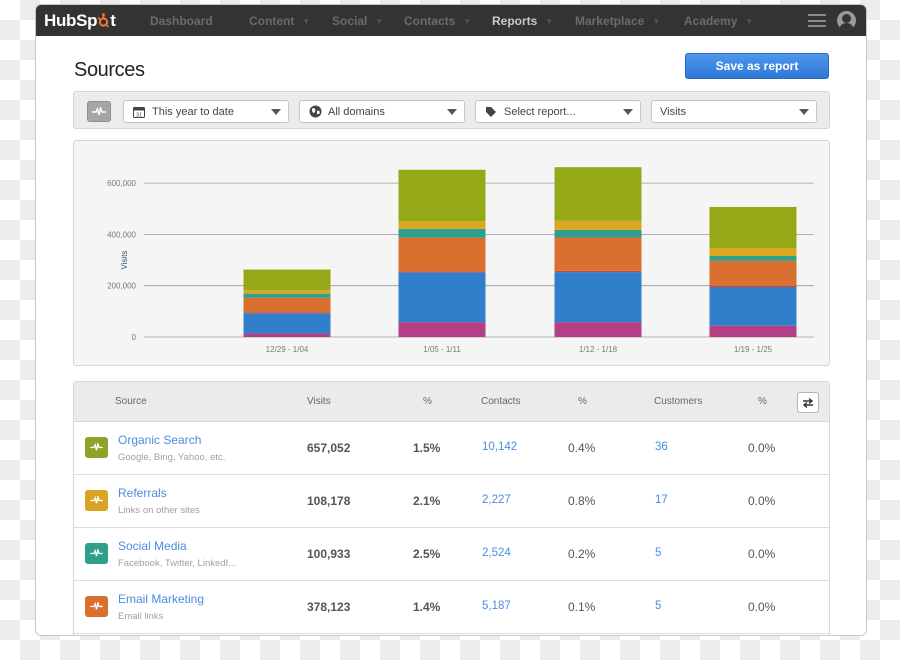  I want to click on x-tick-label: 1/19 - 1/25, so click(753, 349).